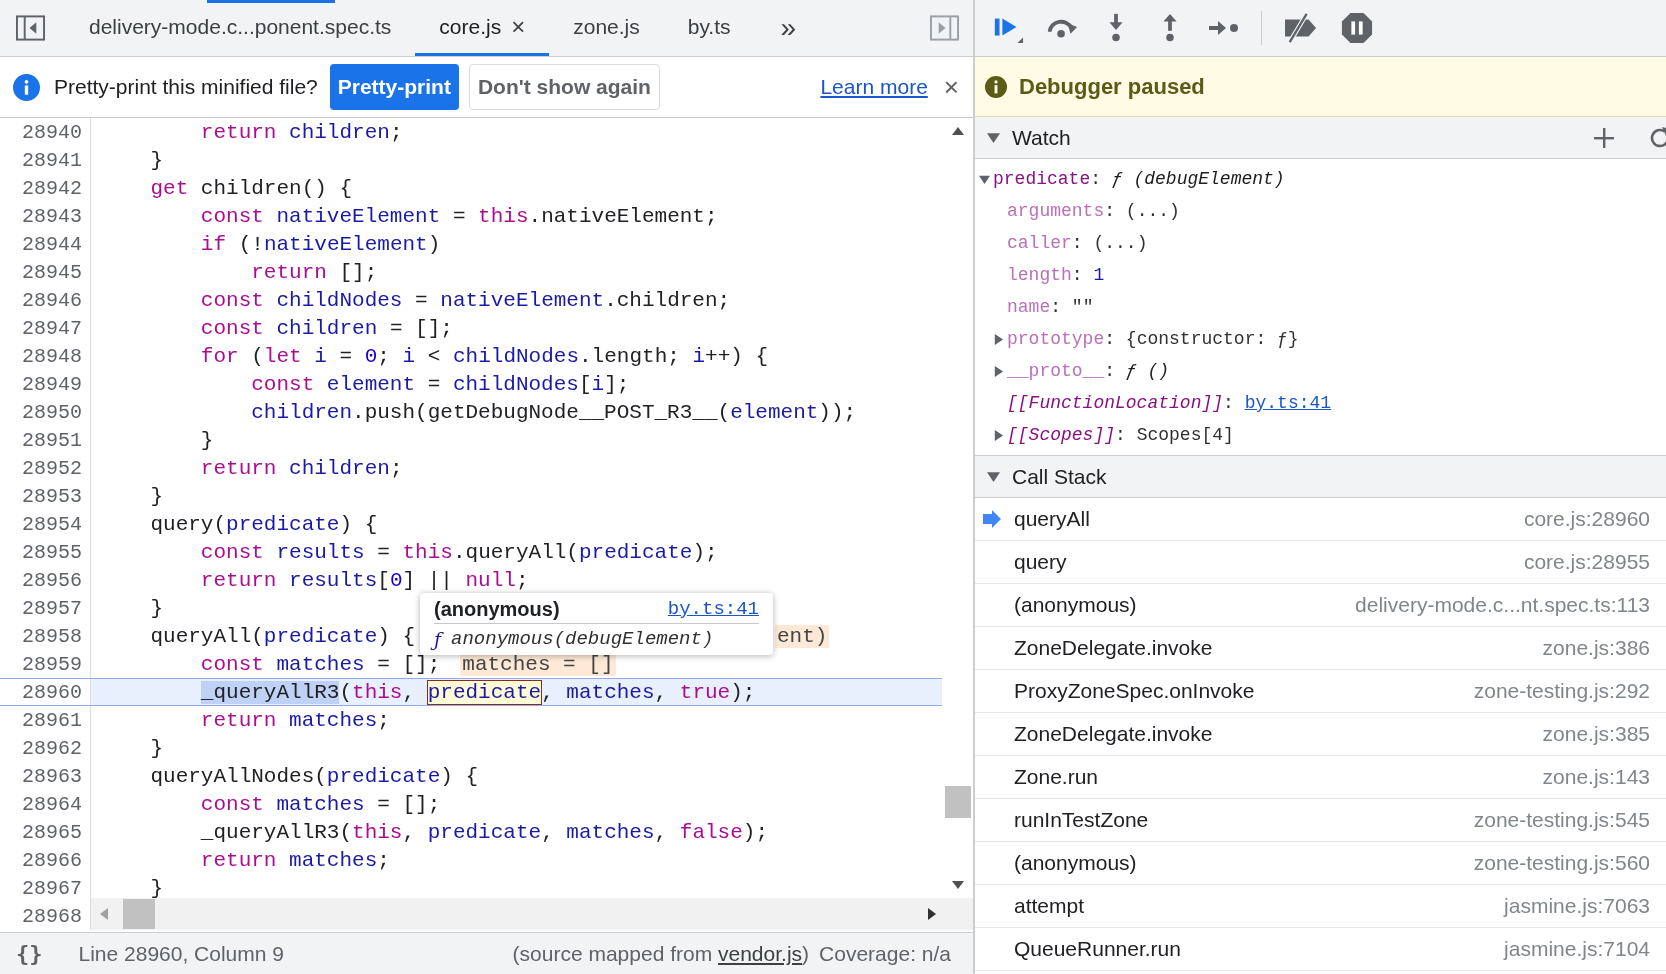 This screenshot has width=1666, height=974. What do you see at coordinates (1320, 519) in the screenshot?
I see `call-frame: queryAll core.js:28960` at bounding box center [1320, 519].